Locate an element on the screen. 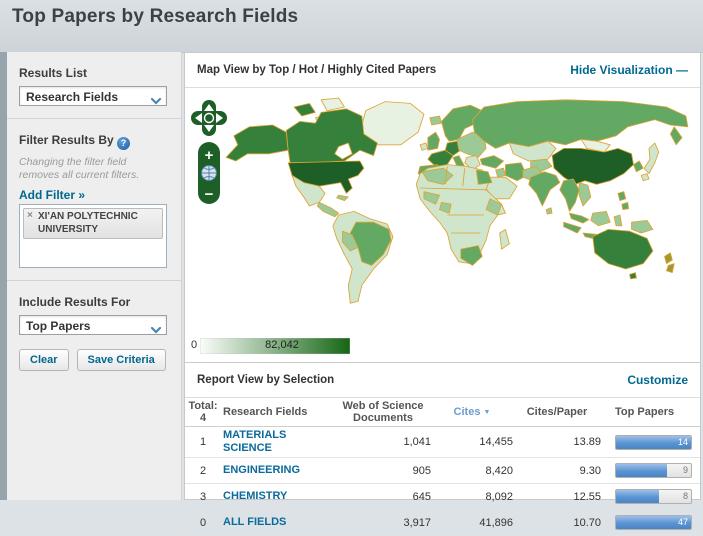 Image resolution: width=703 pixels, height=536 pixels. table-row: 0 ALL FIELDS 3,917 41,896 10.70 47 is located at coordinates (442, 523).